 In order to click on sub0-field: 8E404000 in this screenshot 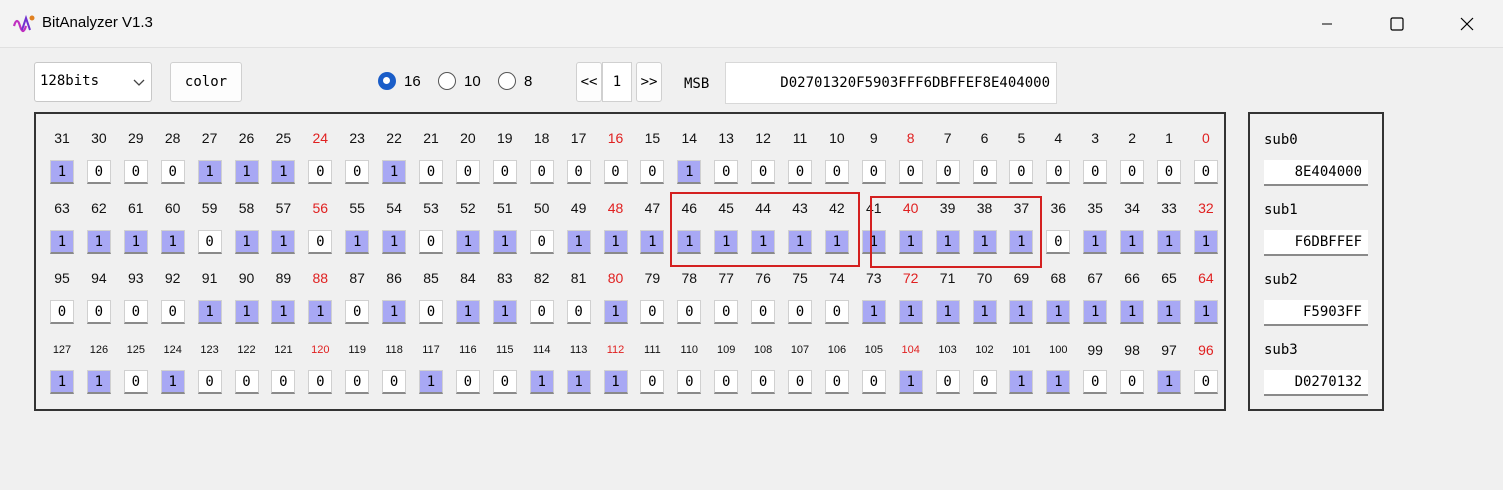, I will do `click(1316, 173)`.